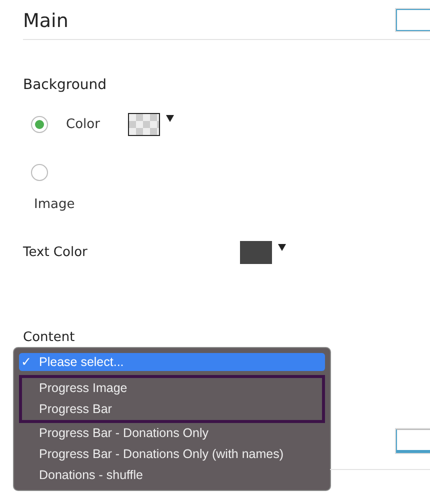 The image size is (430, 497). Describe the element at coordinates (172, 454) in the screenshot. I see `dropdown-option: Progress Bar - Donations Only (with names)` at that location.